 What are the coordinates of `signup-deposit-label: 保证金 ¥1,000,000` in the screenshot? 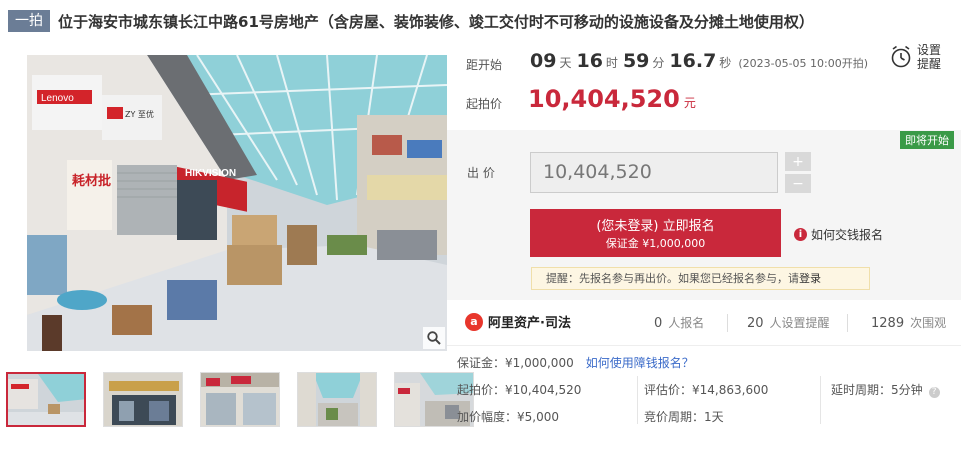 It's located at (655, 243).